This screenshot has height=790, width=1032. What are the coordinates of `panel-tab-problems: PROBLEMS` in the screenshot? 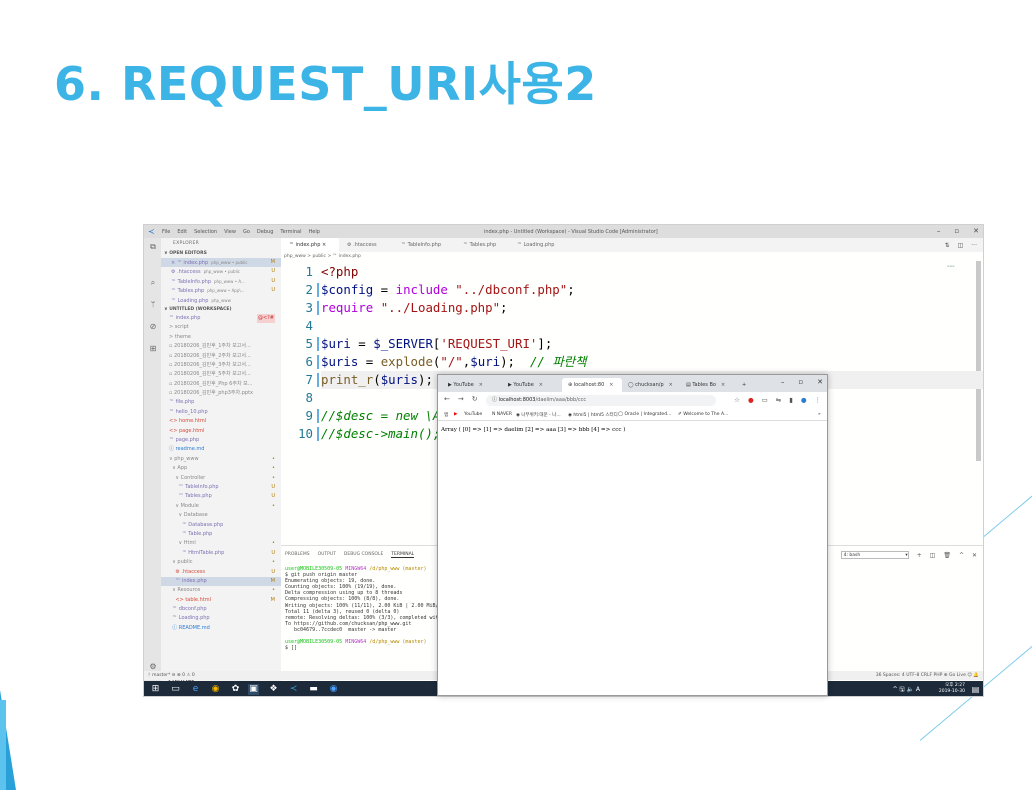 It's located at (297, 555).